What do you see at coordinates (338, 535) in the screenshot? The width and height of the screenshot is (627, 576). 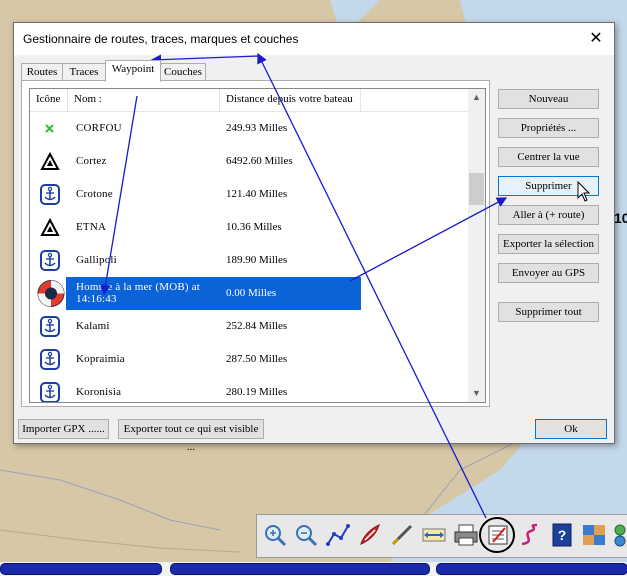 I see `route-icon` at bounding box center [338, 535].